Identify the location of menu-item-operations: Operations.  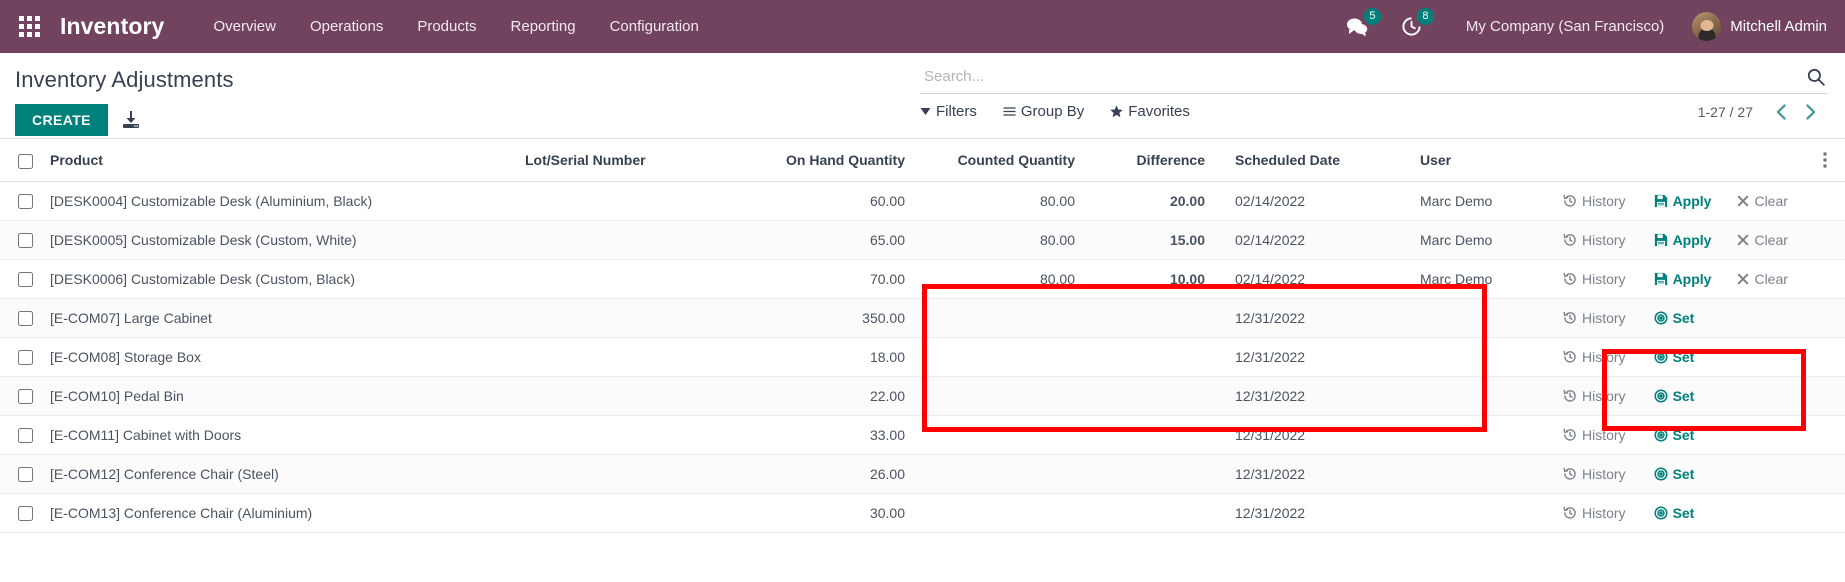
(346, 26).